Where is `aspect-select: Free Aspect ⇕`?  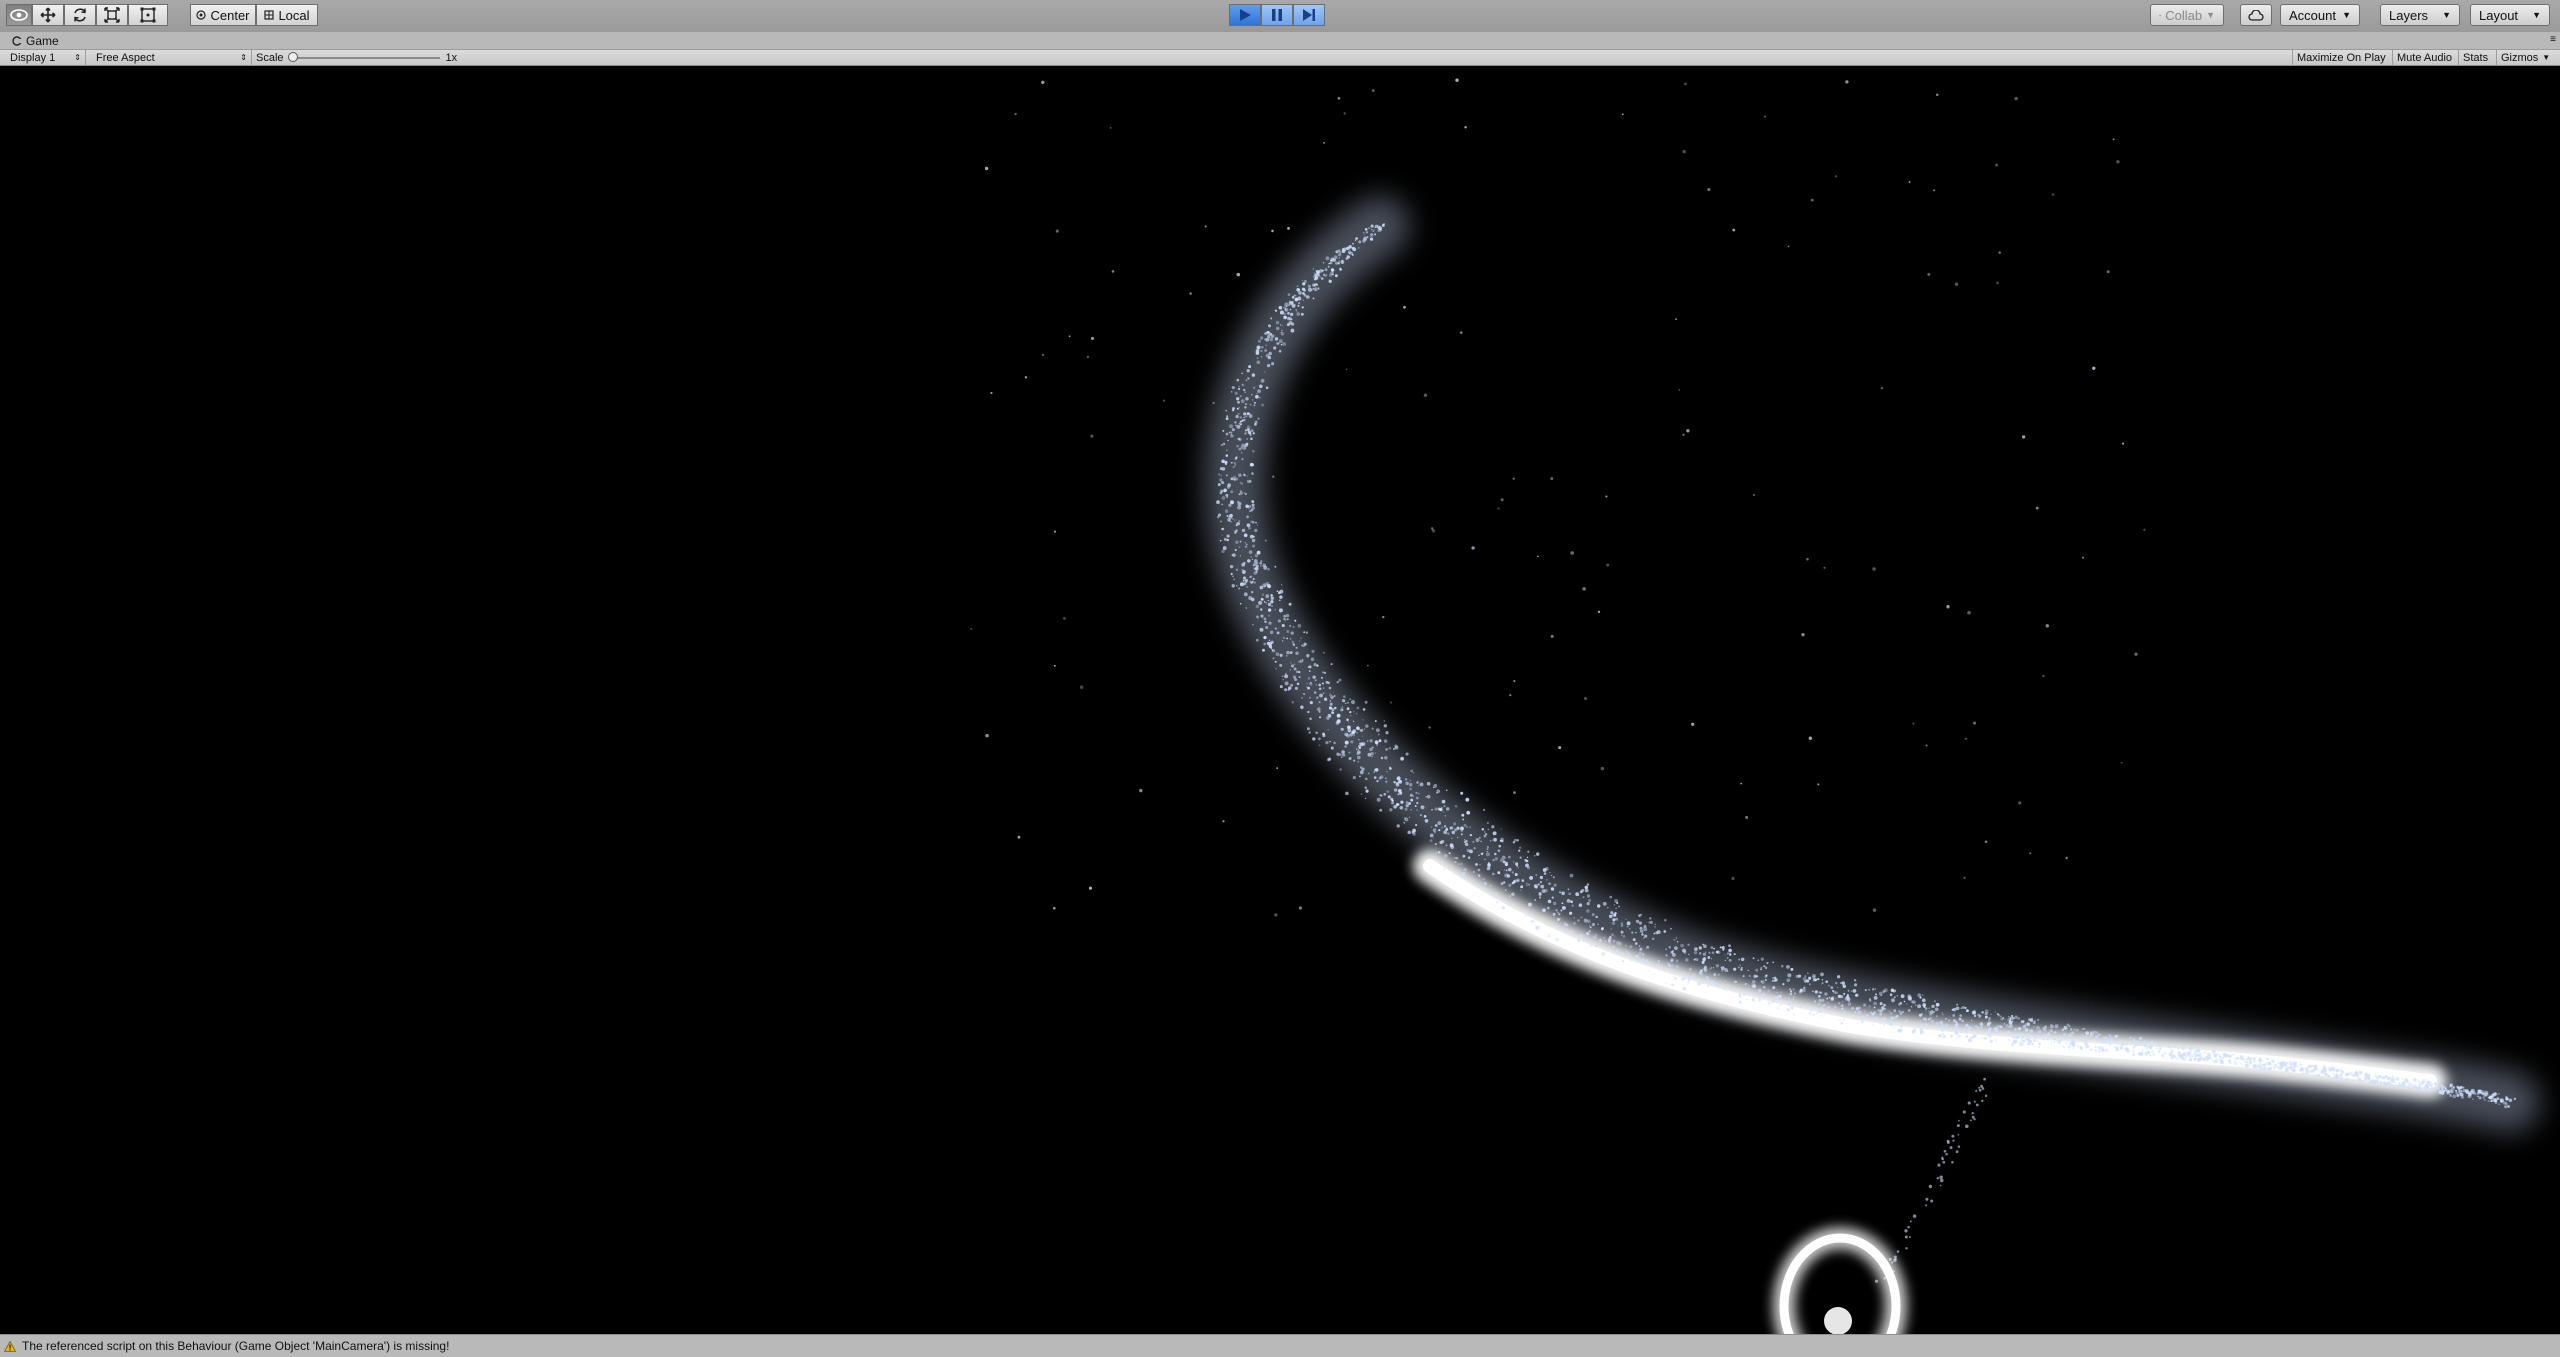 aspect-select: Free Aspect ⇕ is located at coordinates (172, 57).